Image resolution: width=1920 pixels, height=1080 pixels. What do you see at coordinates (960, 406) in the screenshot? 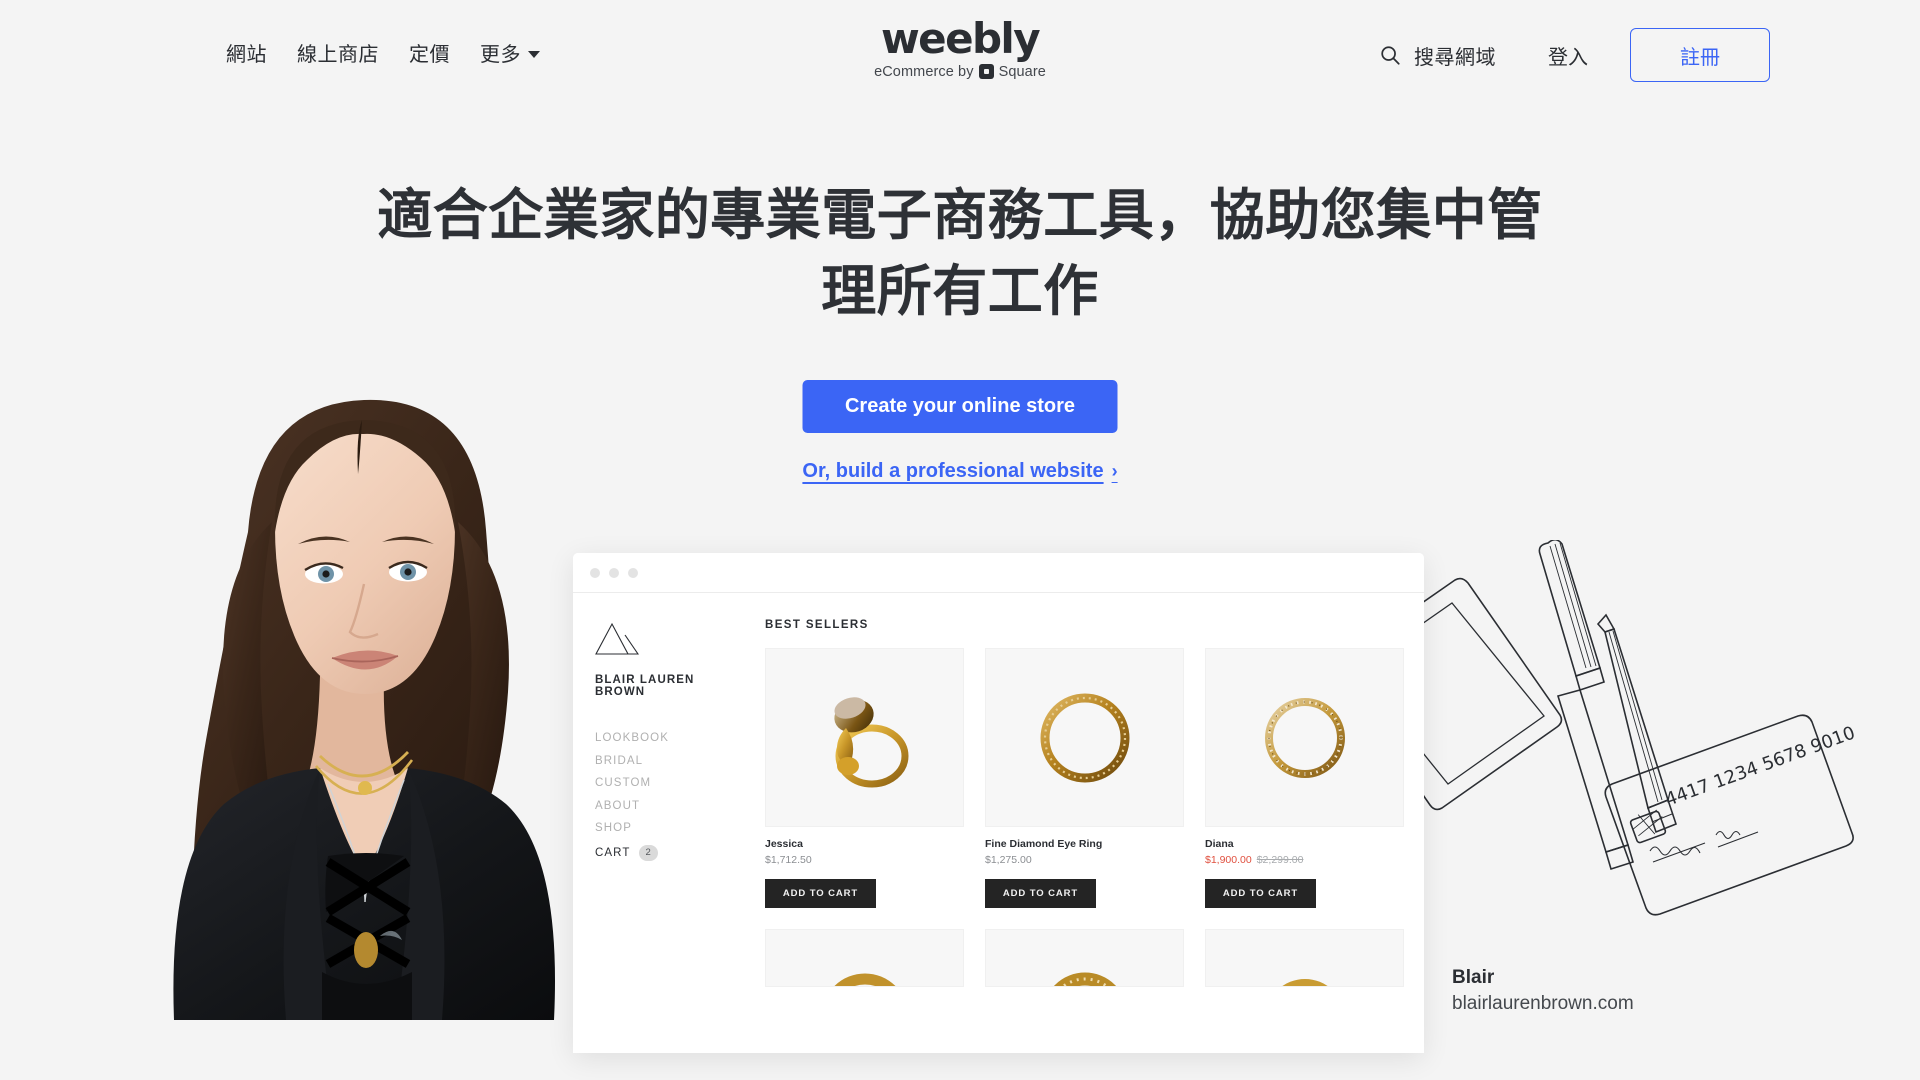
I see `create-online-store-button: Create your online store` at bounding box center [960, 406].